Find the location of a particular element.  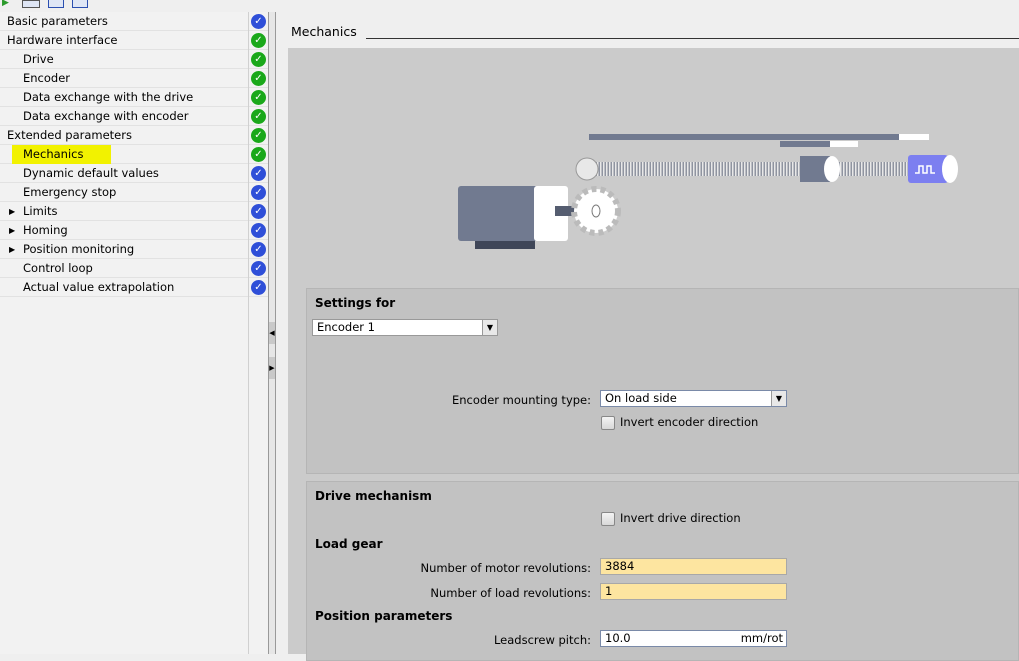

tree-item: ▶ Limits is located at coordinates (124, 211).